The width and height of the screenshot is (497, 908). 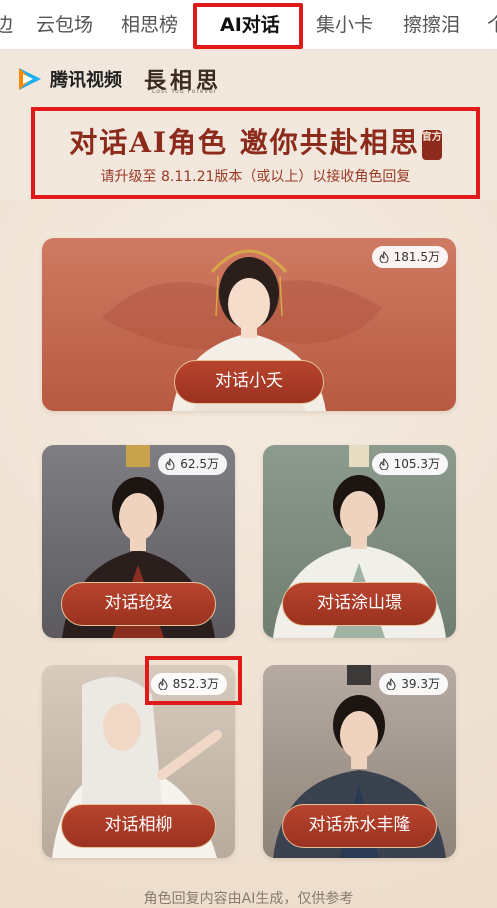 What do you see at coordinates (6, 25) in the screenshot?
I see `tab-partial-left: 边` at bounding box center [6, 25].